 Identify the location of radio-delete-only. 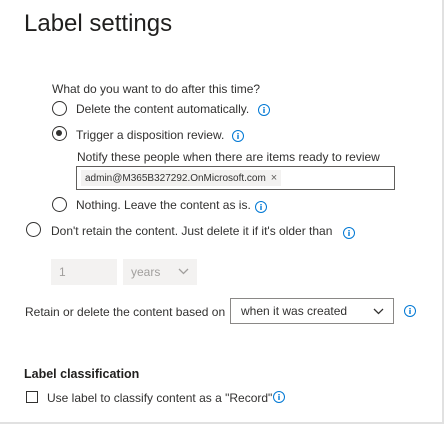
(33, 229).